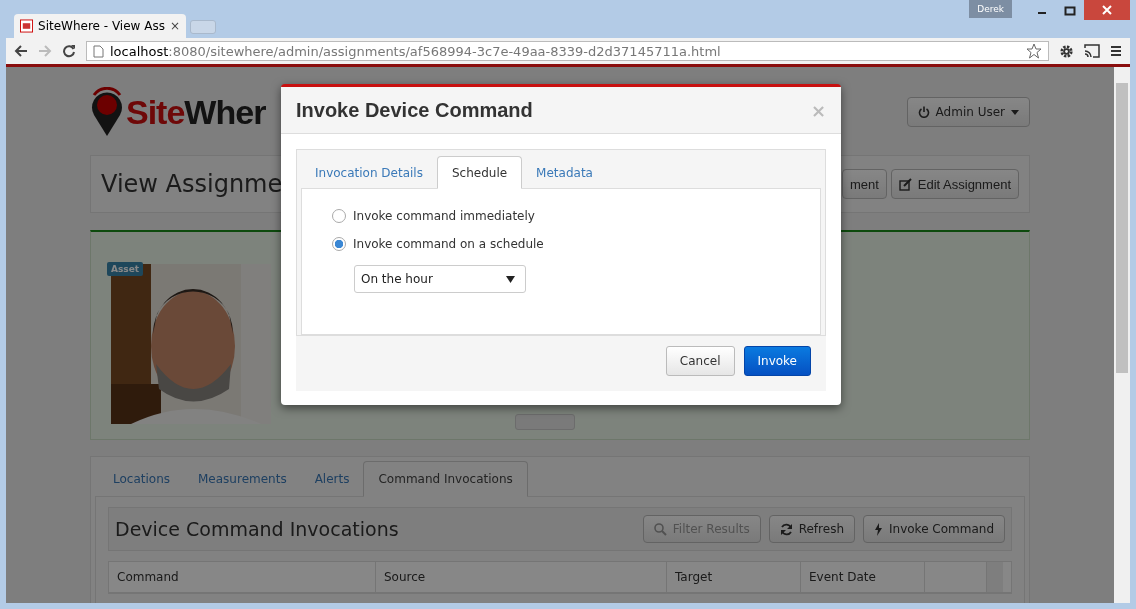 The height and width of the screenshot is (609, 1136). What do you see at coordinates (521, 577) in the screenshot?
I see `column-header: Source` at bounding box center [521, 577].